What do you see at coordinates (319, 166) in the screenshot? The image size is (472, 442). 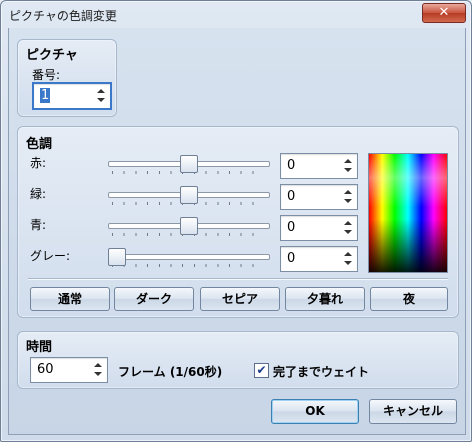 I see `red-spinbox: 0` at bounding box center [319, 166].